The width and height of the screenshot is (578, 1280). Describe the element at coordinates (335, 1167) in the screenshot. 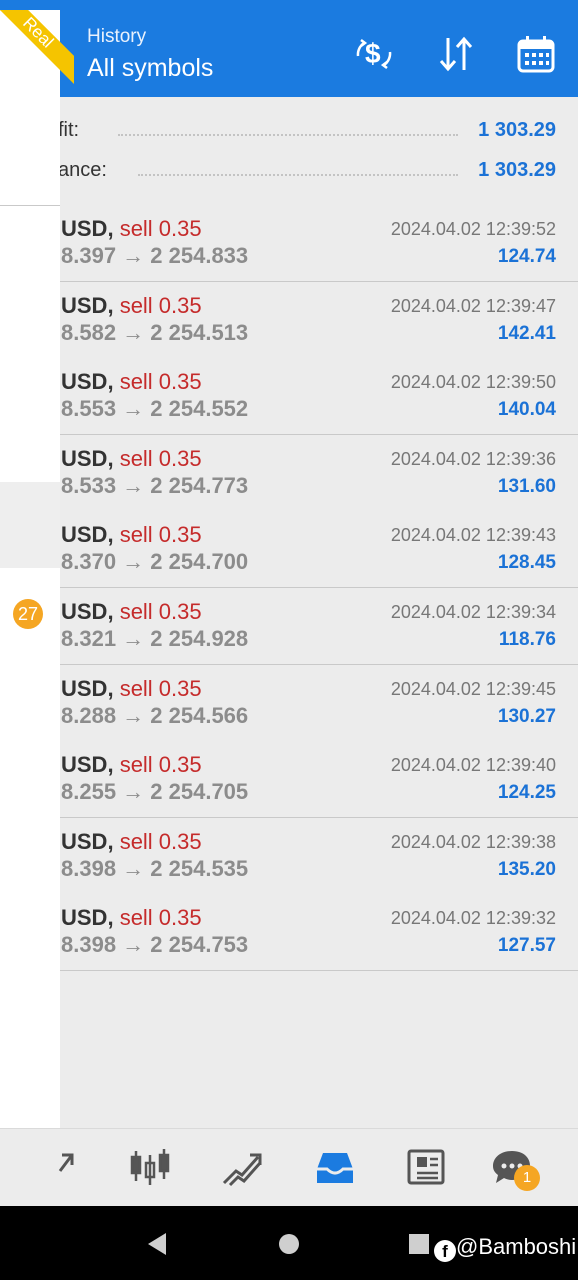

I see `history-icon` at that location.